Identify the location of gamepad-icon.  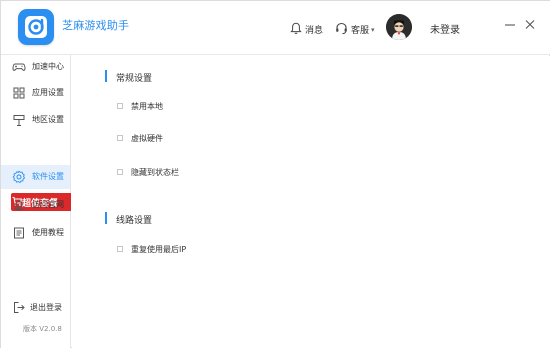
(19, 67).